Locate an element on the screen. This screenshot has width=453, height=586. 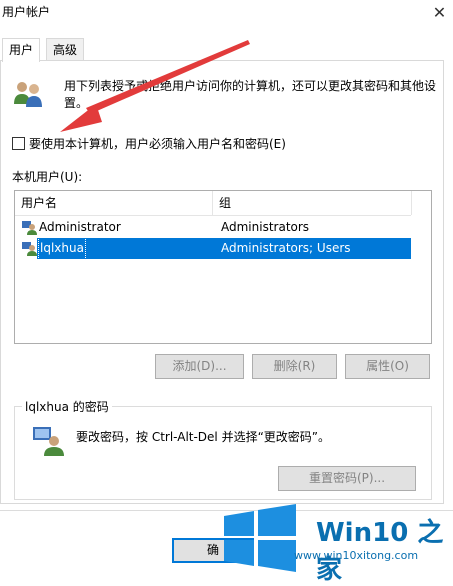
require-password-checkbox is located at coordinates (18, 143).